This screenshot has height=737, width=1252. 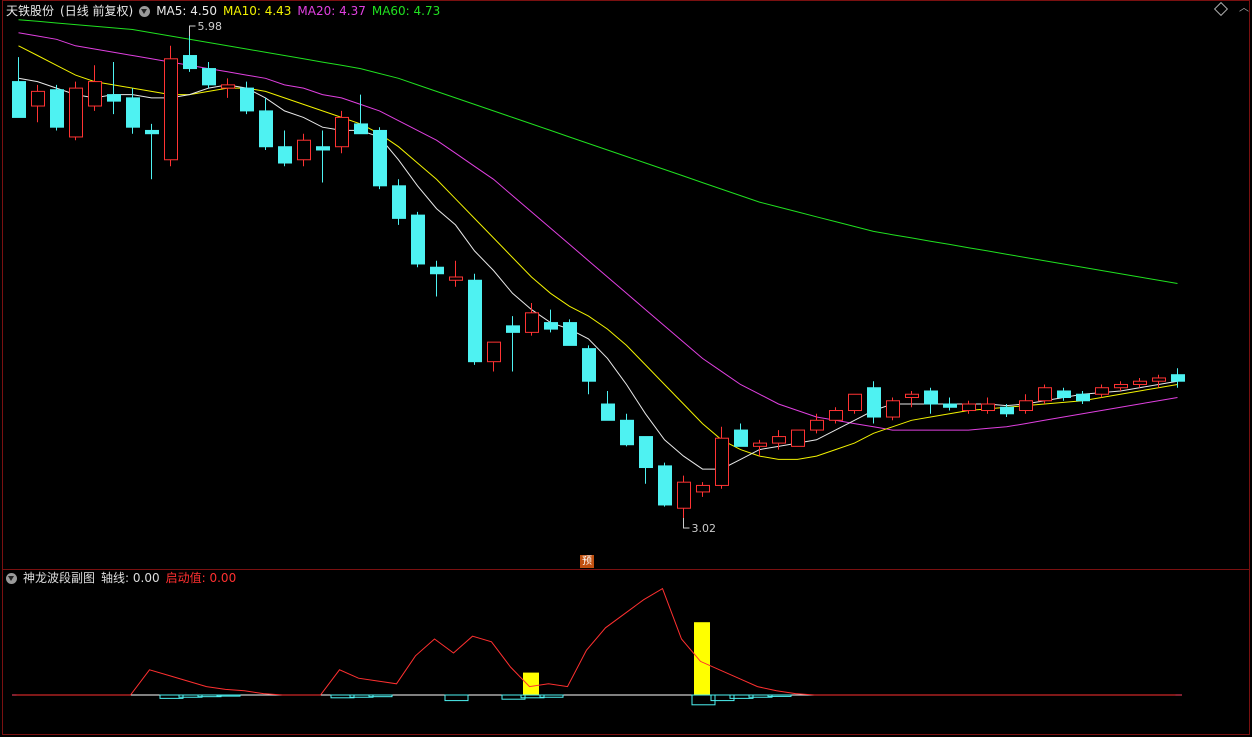 What do you see at coordinates (704, 528) in the screenshot?
I see `low-marker-label: 3.02` at bounding box center [704, 528].